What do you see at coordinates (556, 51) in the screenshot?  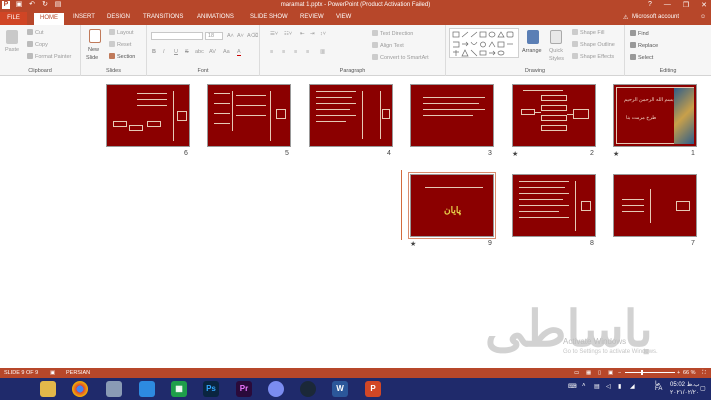 I see `quick-styles-button: Quick` at bounding box center [556, 51].